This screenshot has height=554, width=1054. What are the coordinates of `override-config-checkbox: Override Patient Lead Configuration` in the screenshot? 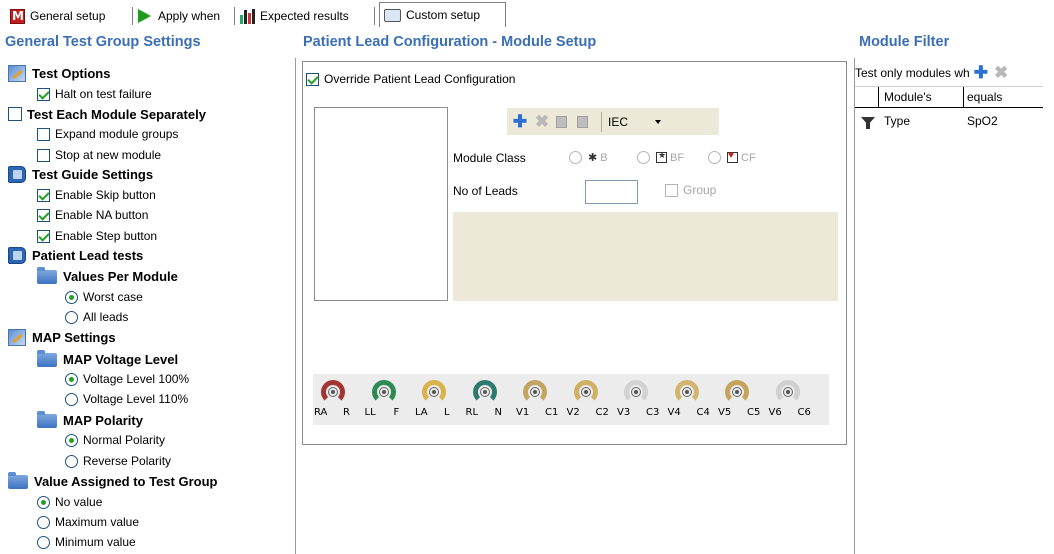 It's located at (410, 79).